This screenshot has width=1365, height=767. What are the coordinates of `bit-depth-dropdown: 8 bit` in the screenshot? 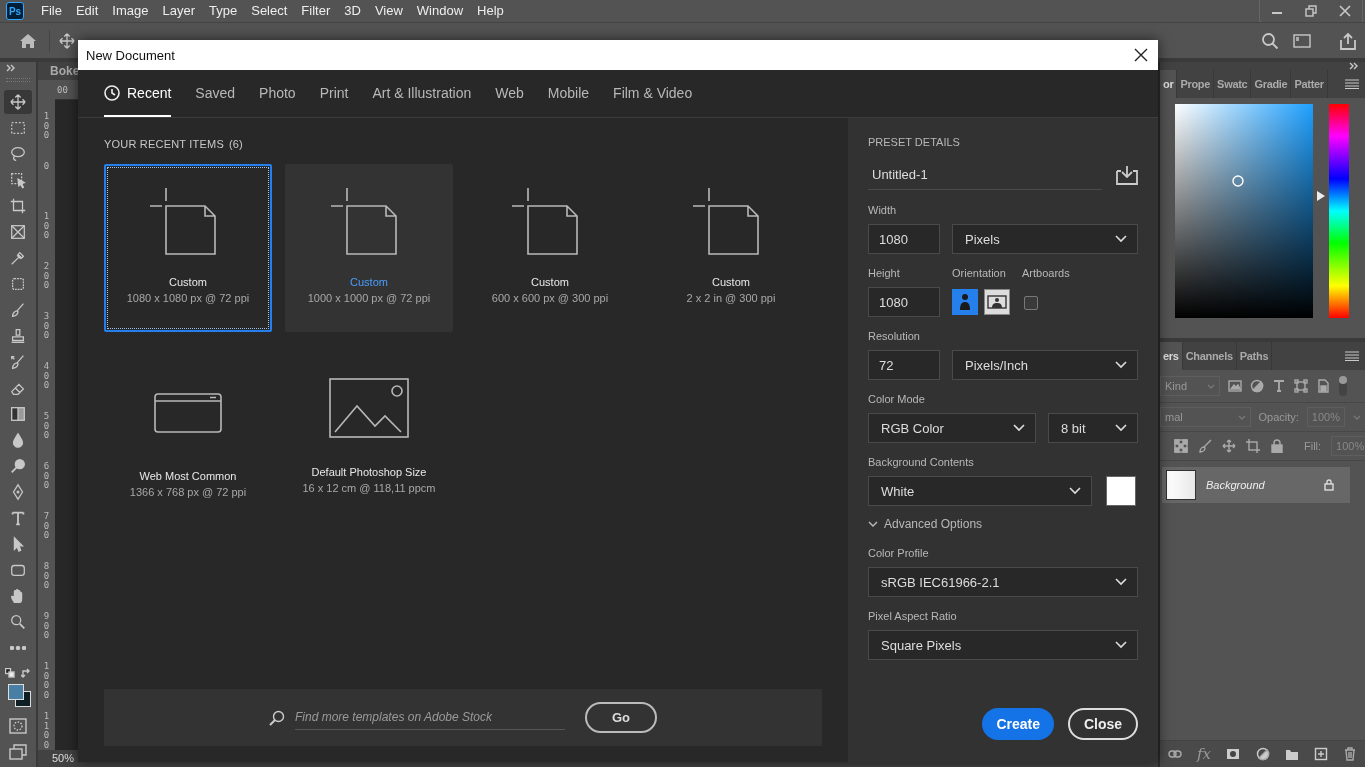 It's located at (1093, 428).